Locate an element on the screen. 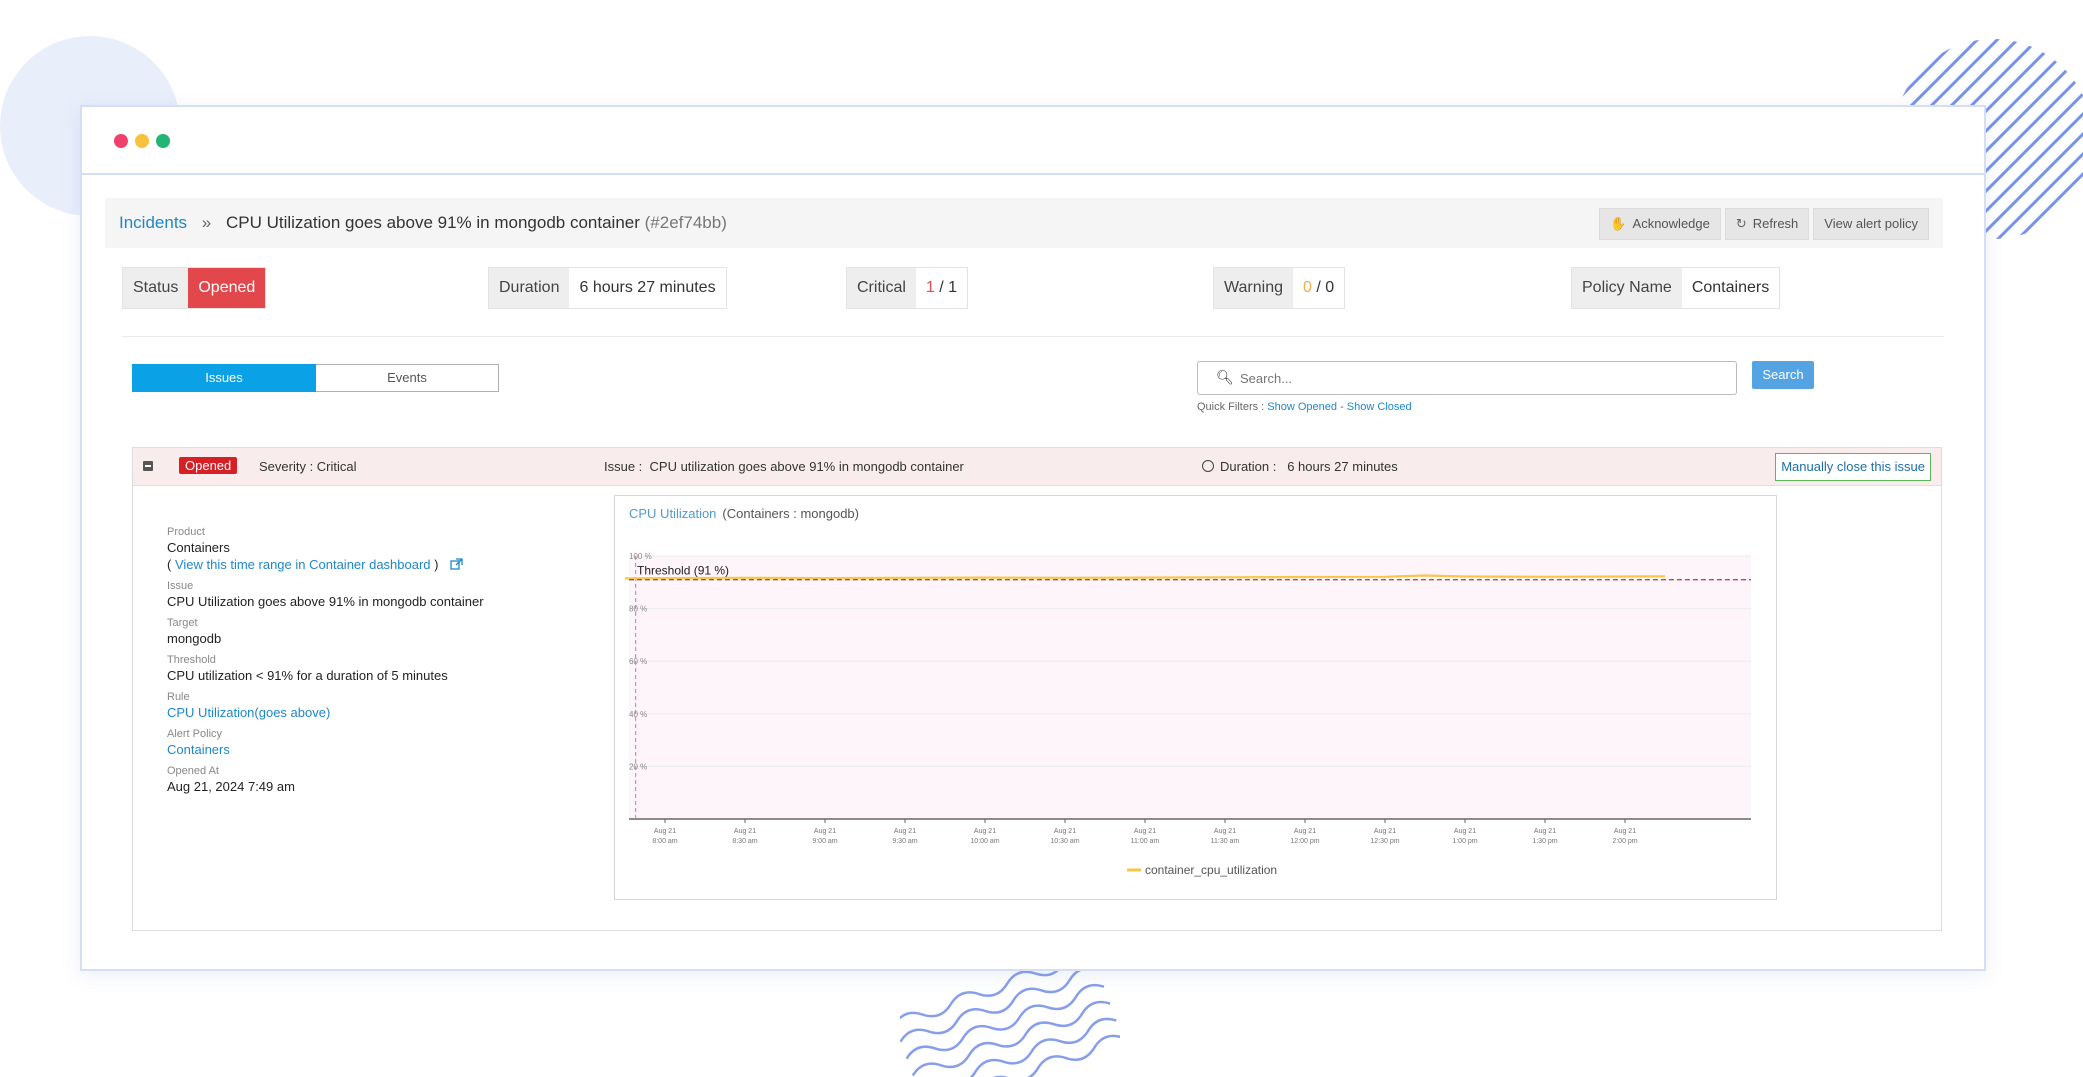 This screenshot has height=1077, width=2083. manually-close-button: Manually close this issue is located at coordinates (1853, 467).